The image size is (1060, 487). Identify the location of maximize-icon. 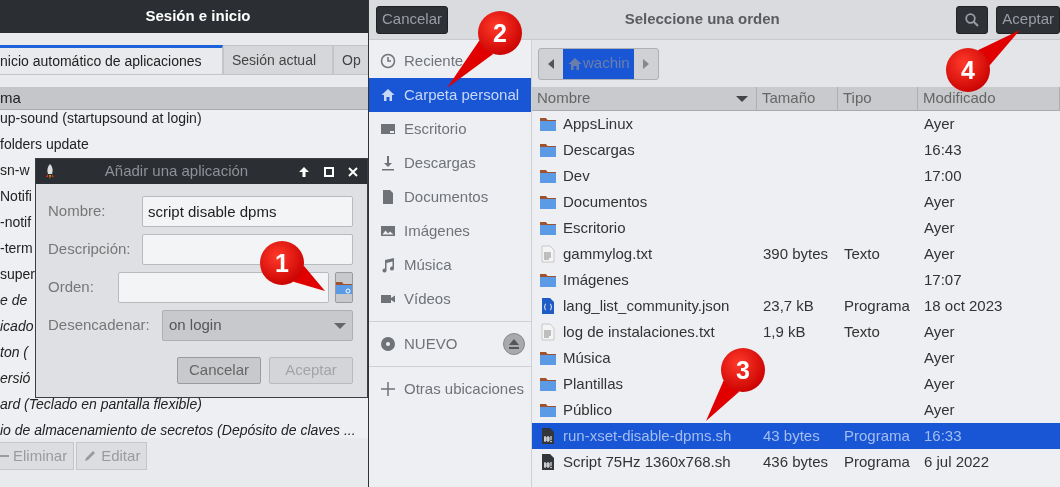
(329, 171).